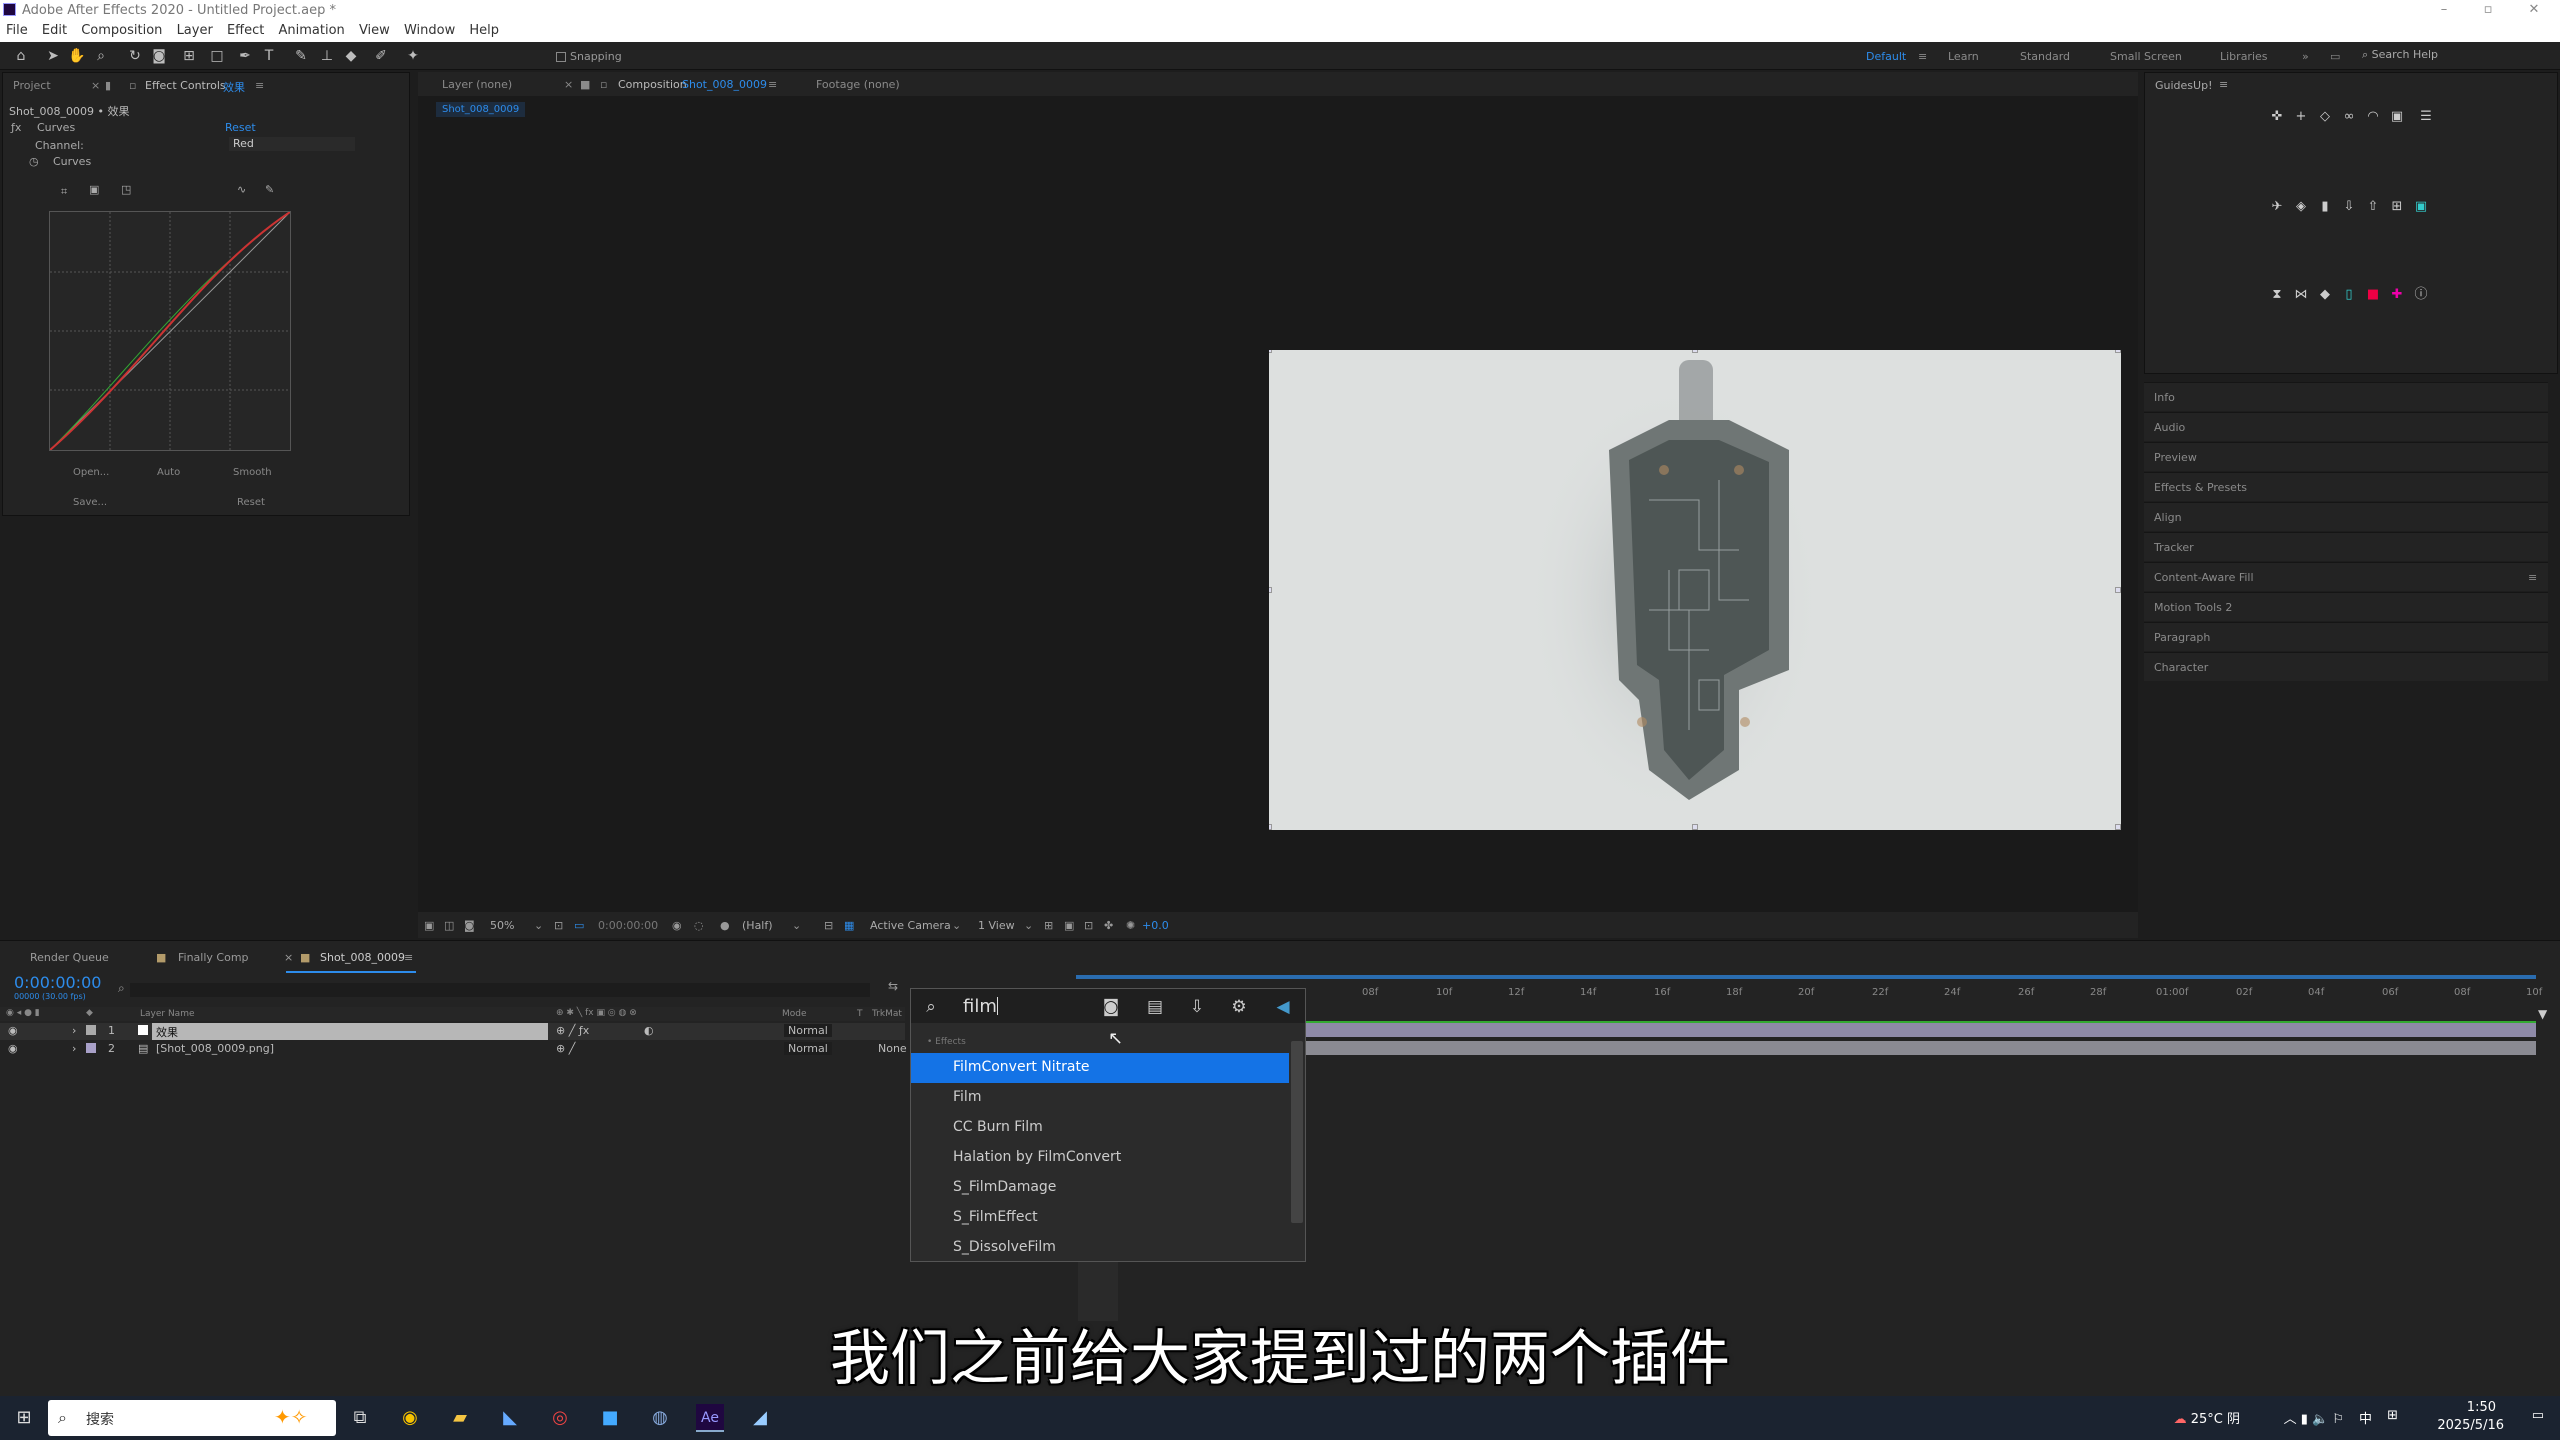 The width and height of the screenshot is (2560, 1440). What do you see at coordinates (21, 56) in the screenshot?
I see `home-icon: ⌂` at bounding box center [21, 56].